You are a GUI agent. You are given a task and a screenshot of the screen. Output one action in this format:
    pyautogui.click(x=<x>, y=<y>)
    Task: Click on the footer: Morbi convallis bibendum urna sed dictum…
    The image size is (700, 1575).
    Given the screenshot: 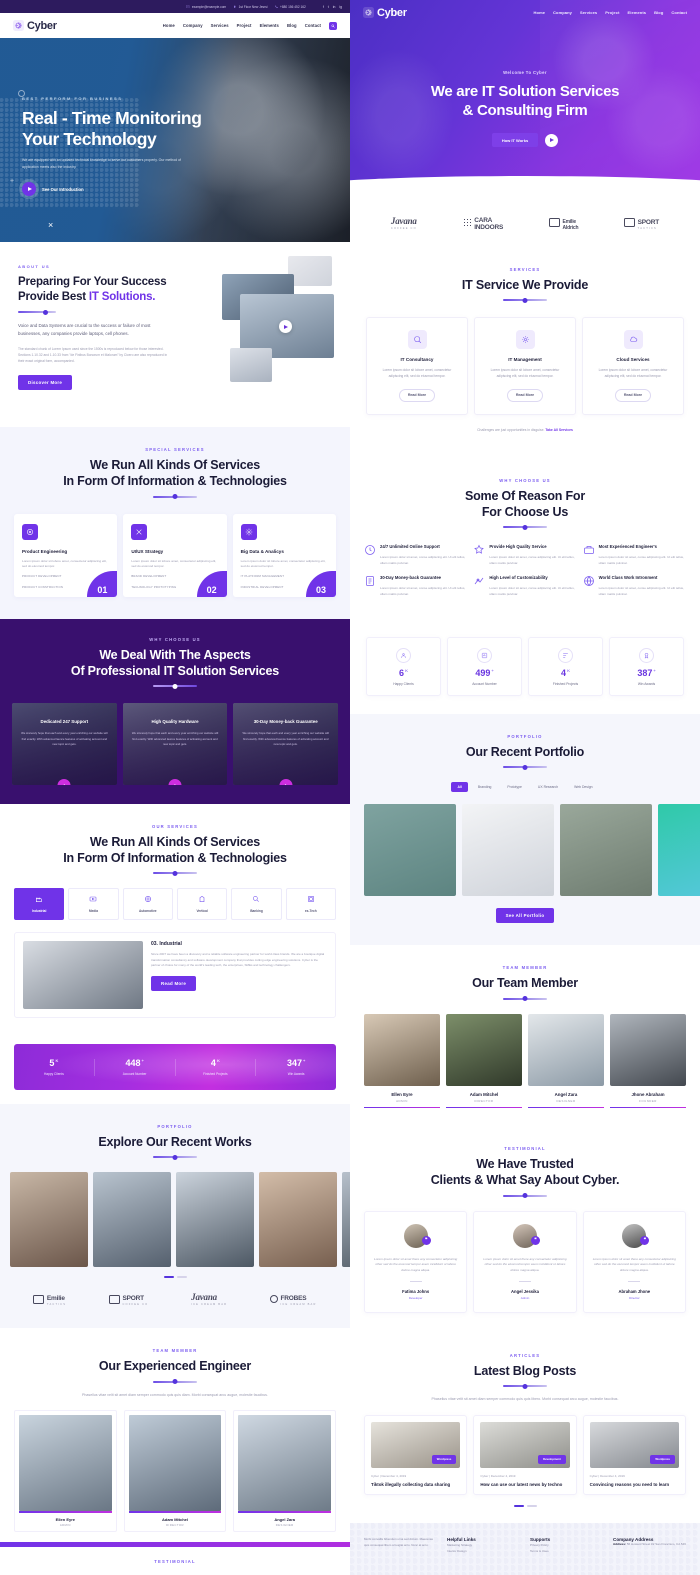 What is the action you would take?
    pyautogui.click(x=525, y=1549)
    